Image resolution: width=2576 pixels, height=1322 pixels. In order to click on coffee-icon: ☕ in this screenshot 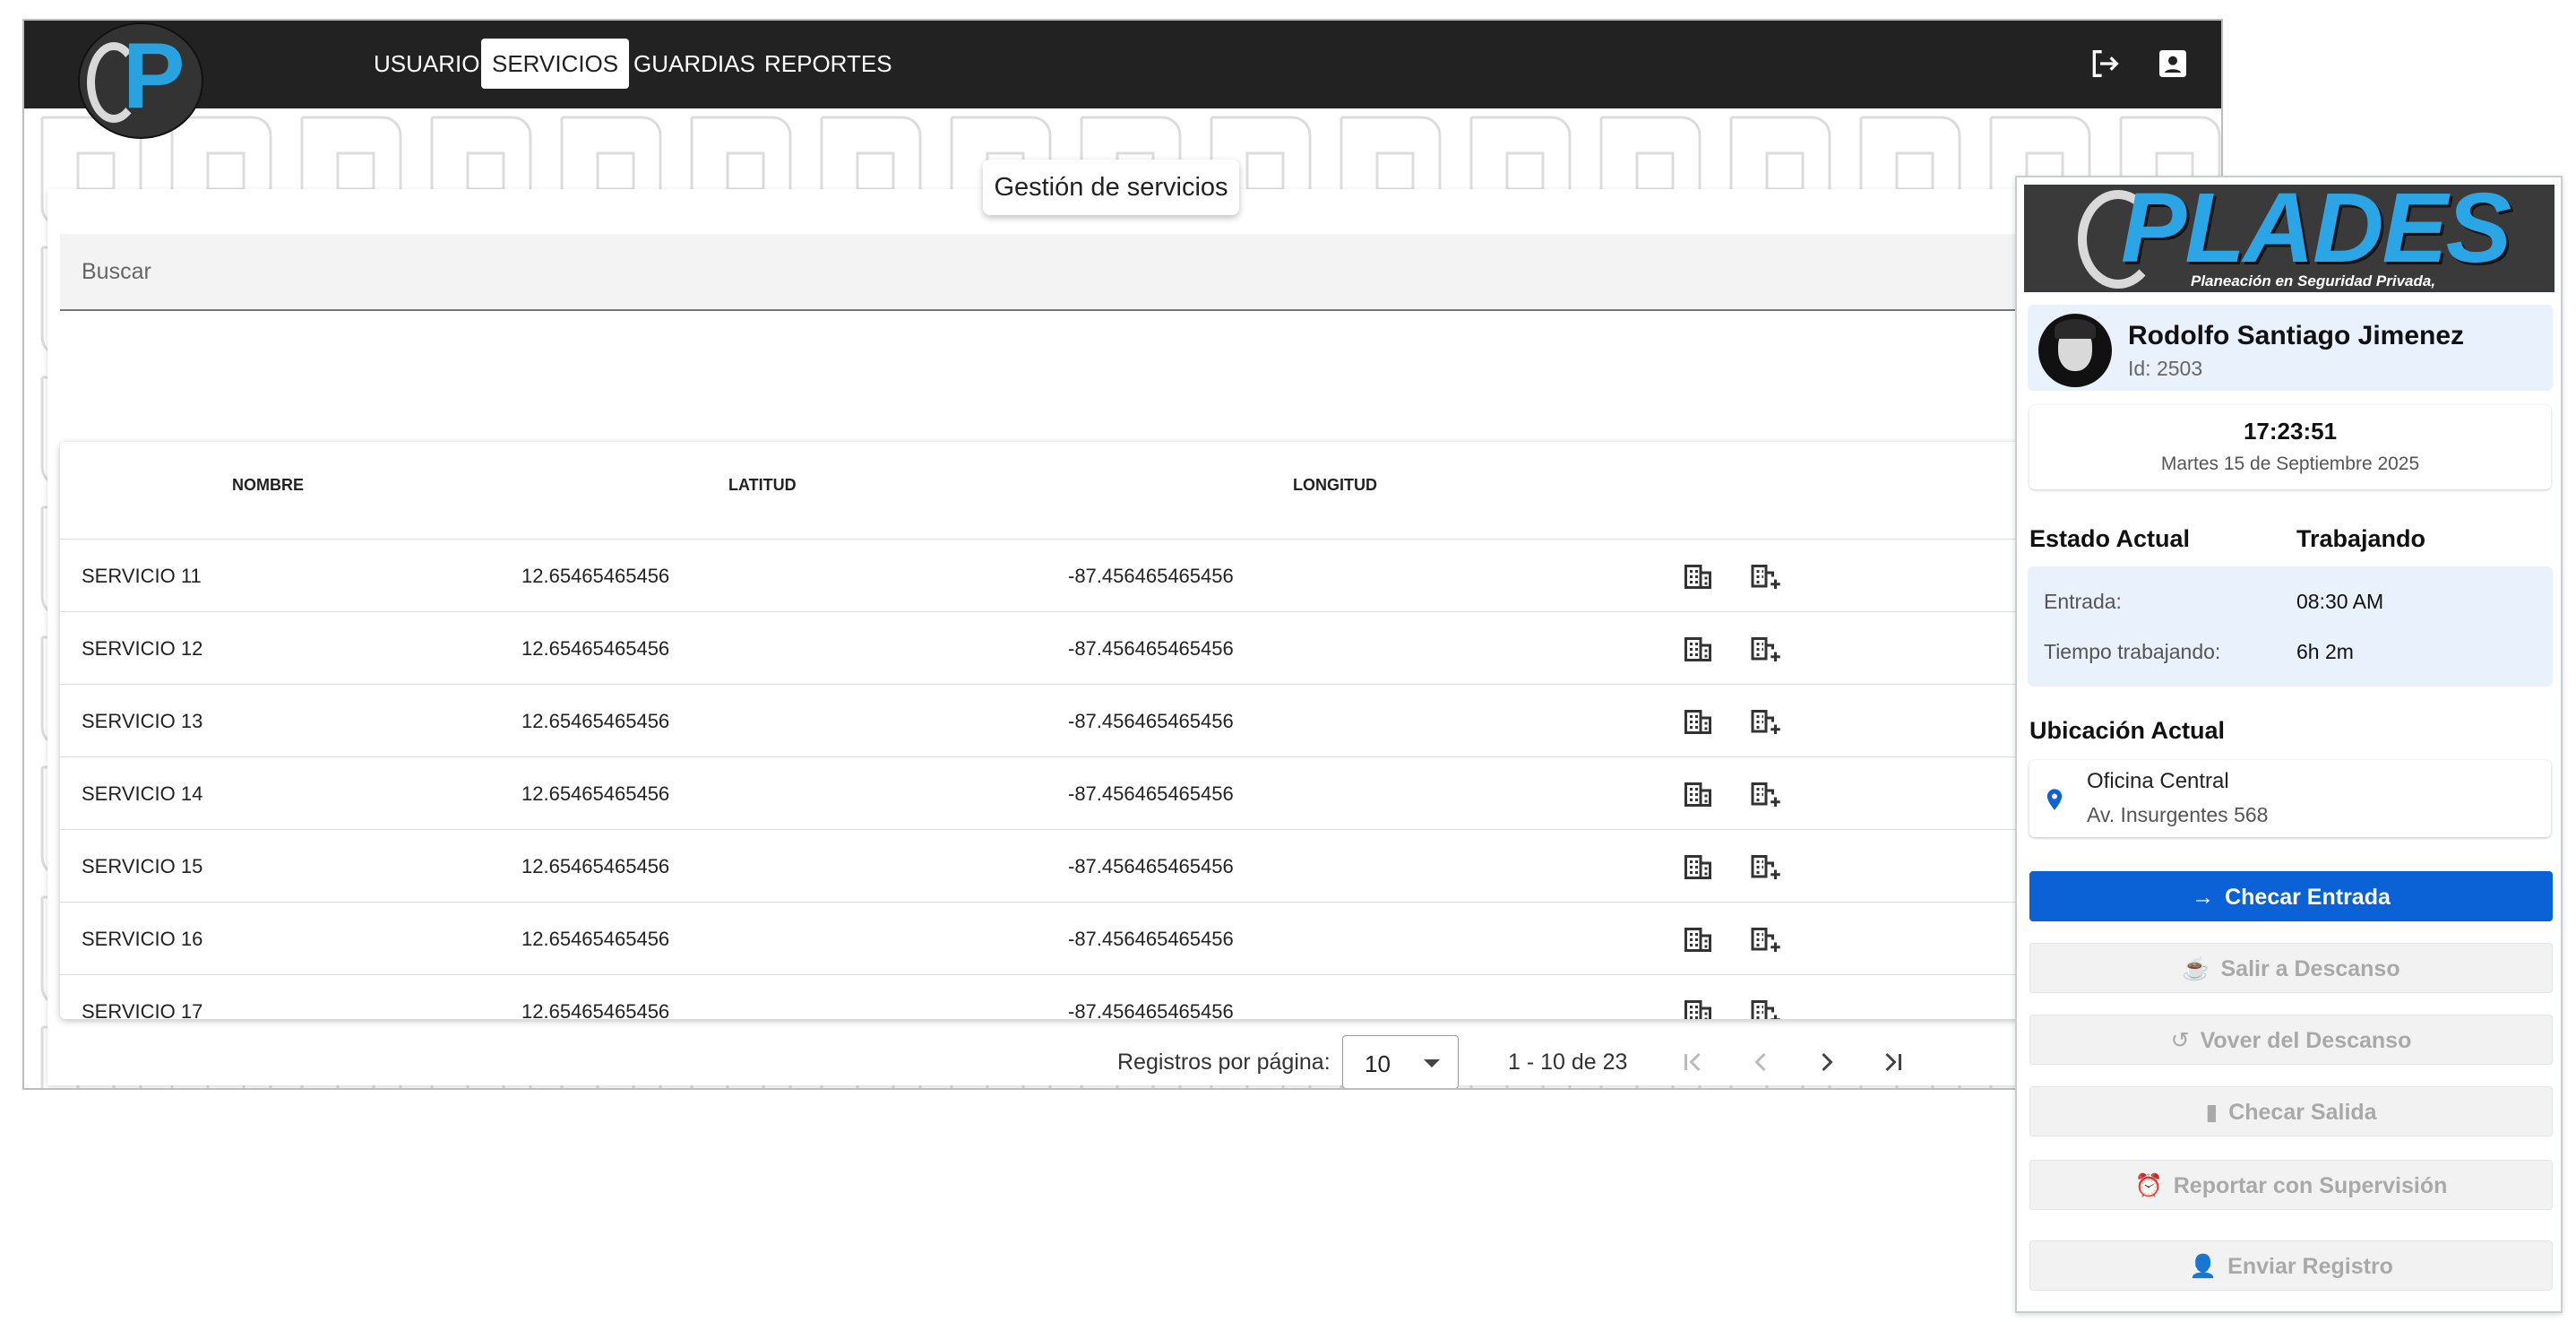, I will do `click(2196, 968)`.